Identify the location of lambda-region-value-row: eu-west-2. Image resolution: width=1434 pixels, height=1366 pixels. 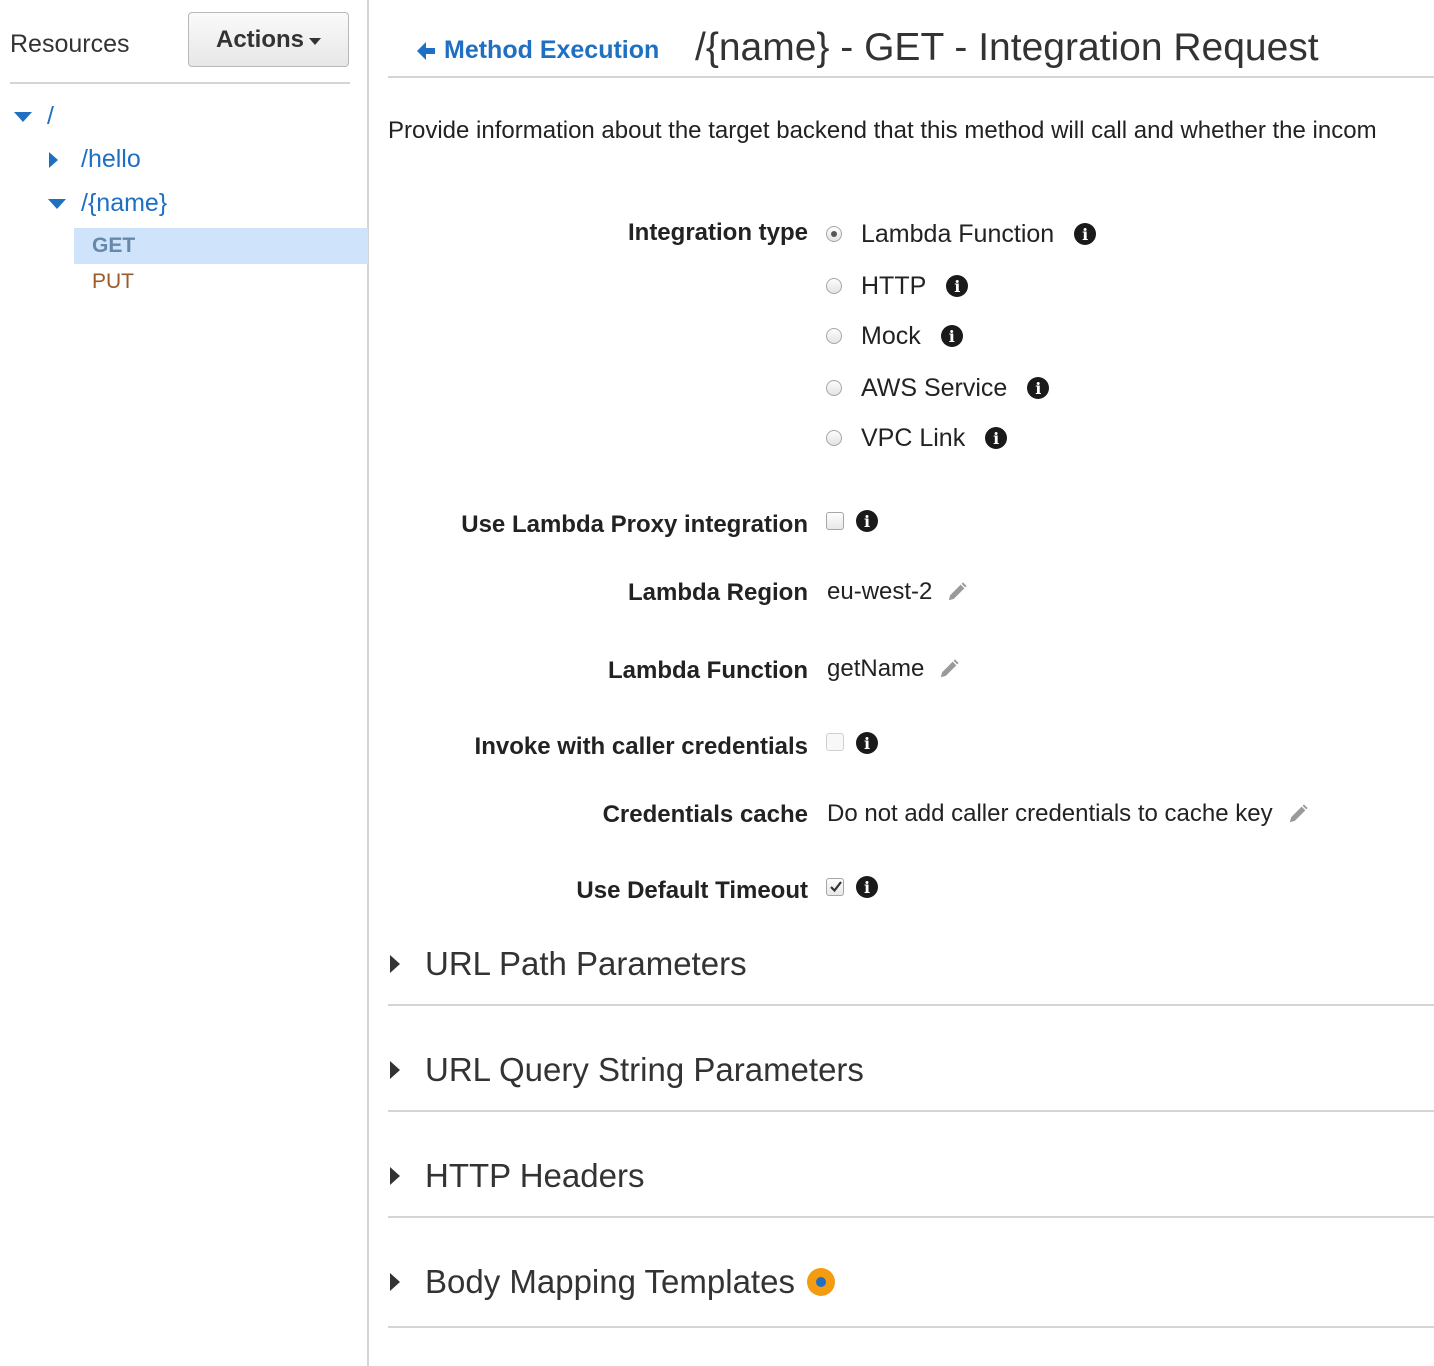
(897, 592).